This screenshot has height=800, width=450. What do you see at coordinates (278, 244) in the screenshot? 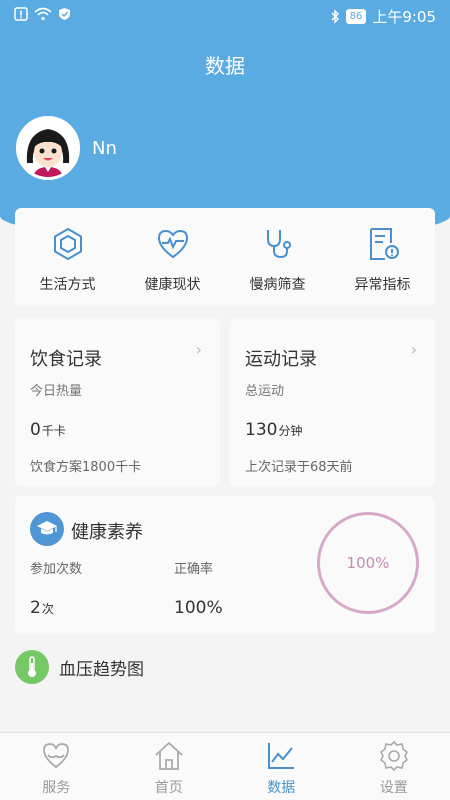
I see `stethoscope-icon` at bounding box center [278, 244].